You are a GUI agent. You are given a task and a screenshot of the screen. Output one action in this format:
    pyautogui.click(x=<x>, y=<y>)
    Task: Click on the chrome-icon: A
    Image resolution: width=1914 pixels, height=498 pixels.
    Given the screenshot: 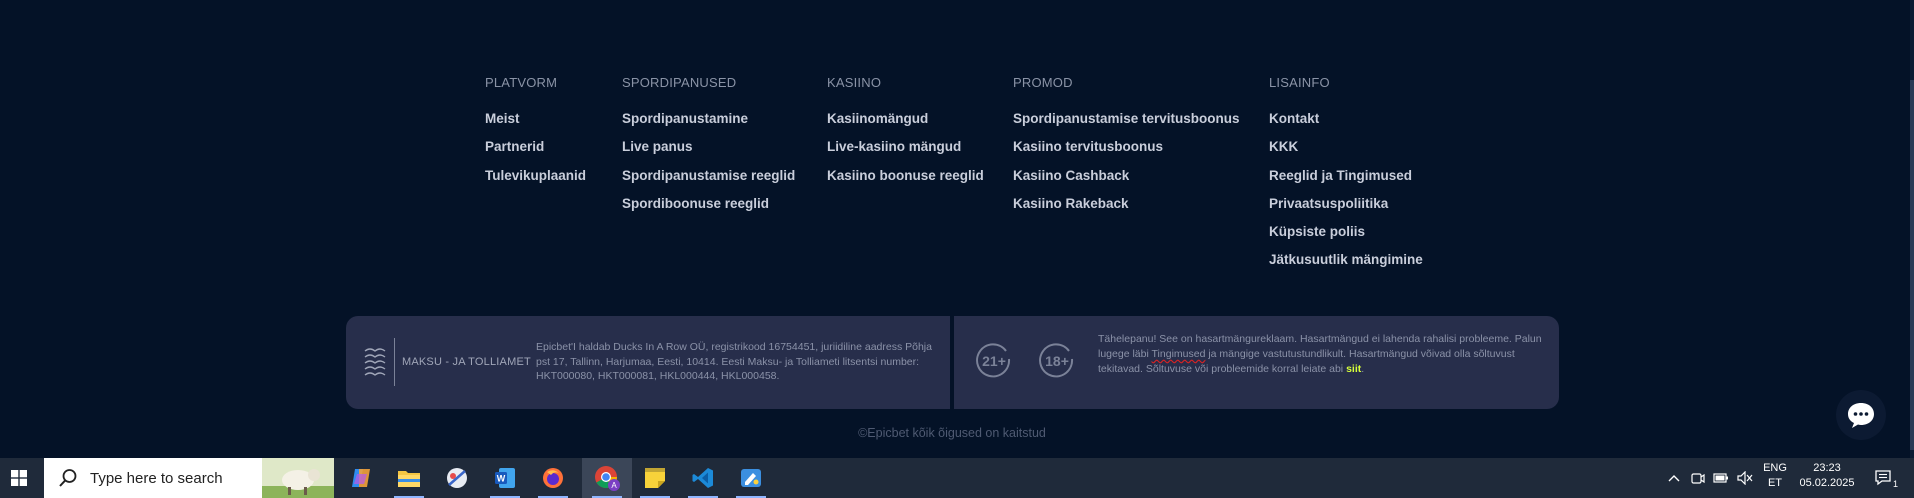 What is the action you would take?
    pyautogui.click(x=607, y=478)
    